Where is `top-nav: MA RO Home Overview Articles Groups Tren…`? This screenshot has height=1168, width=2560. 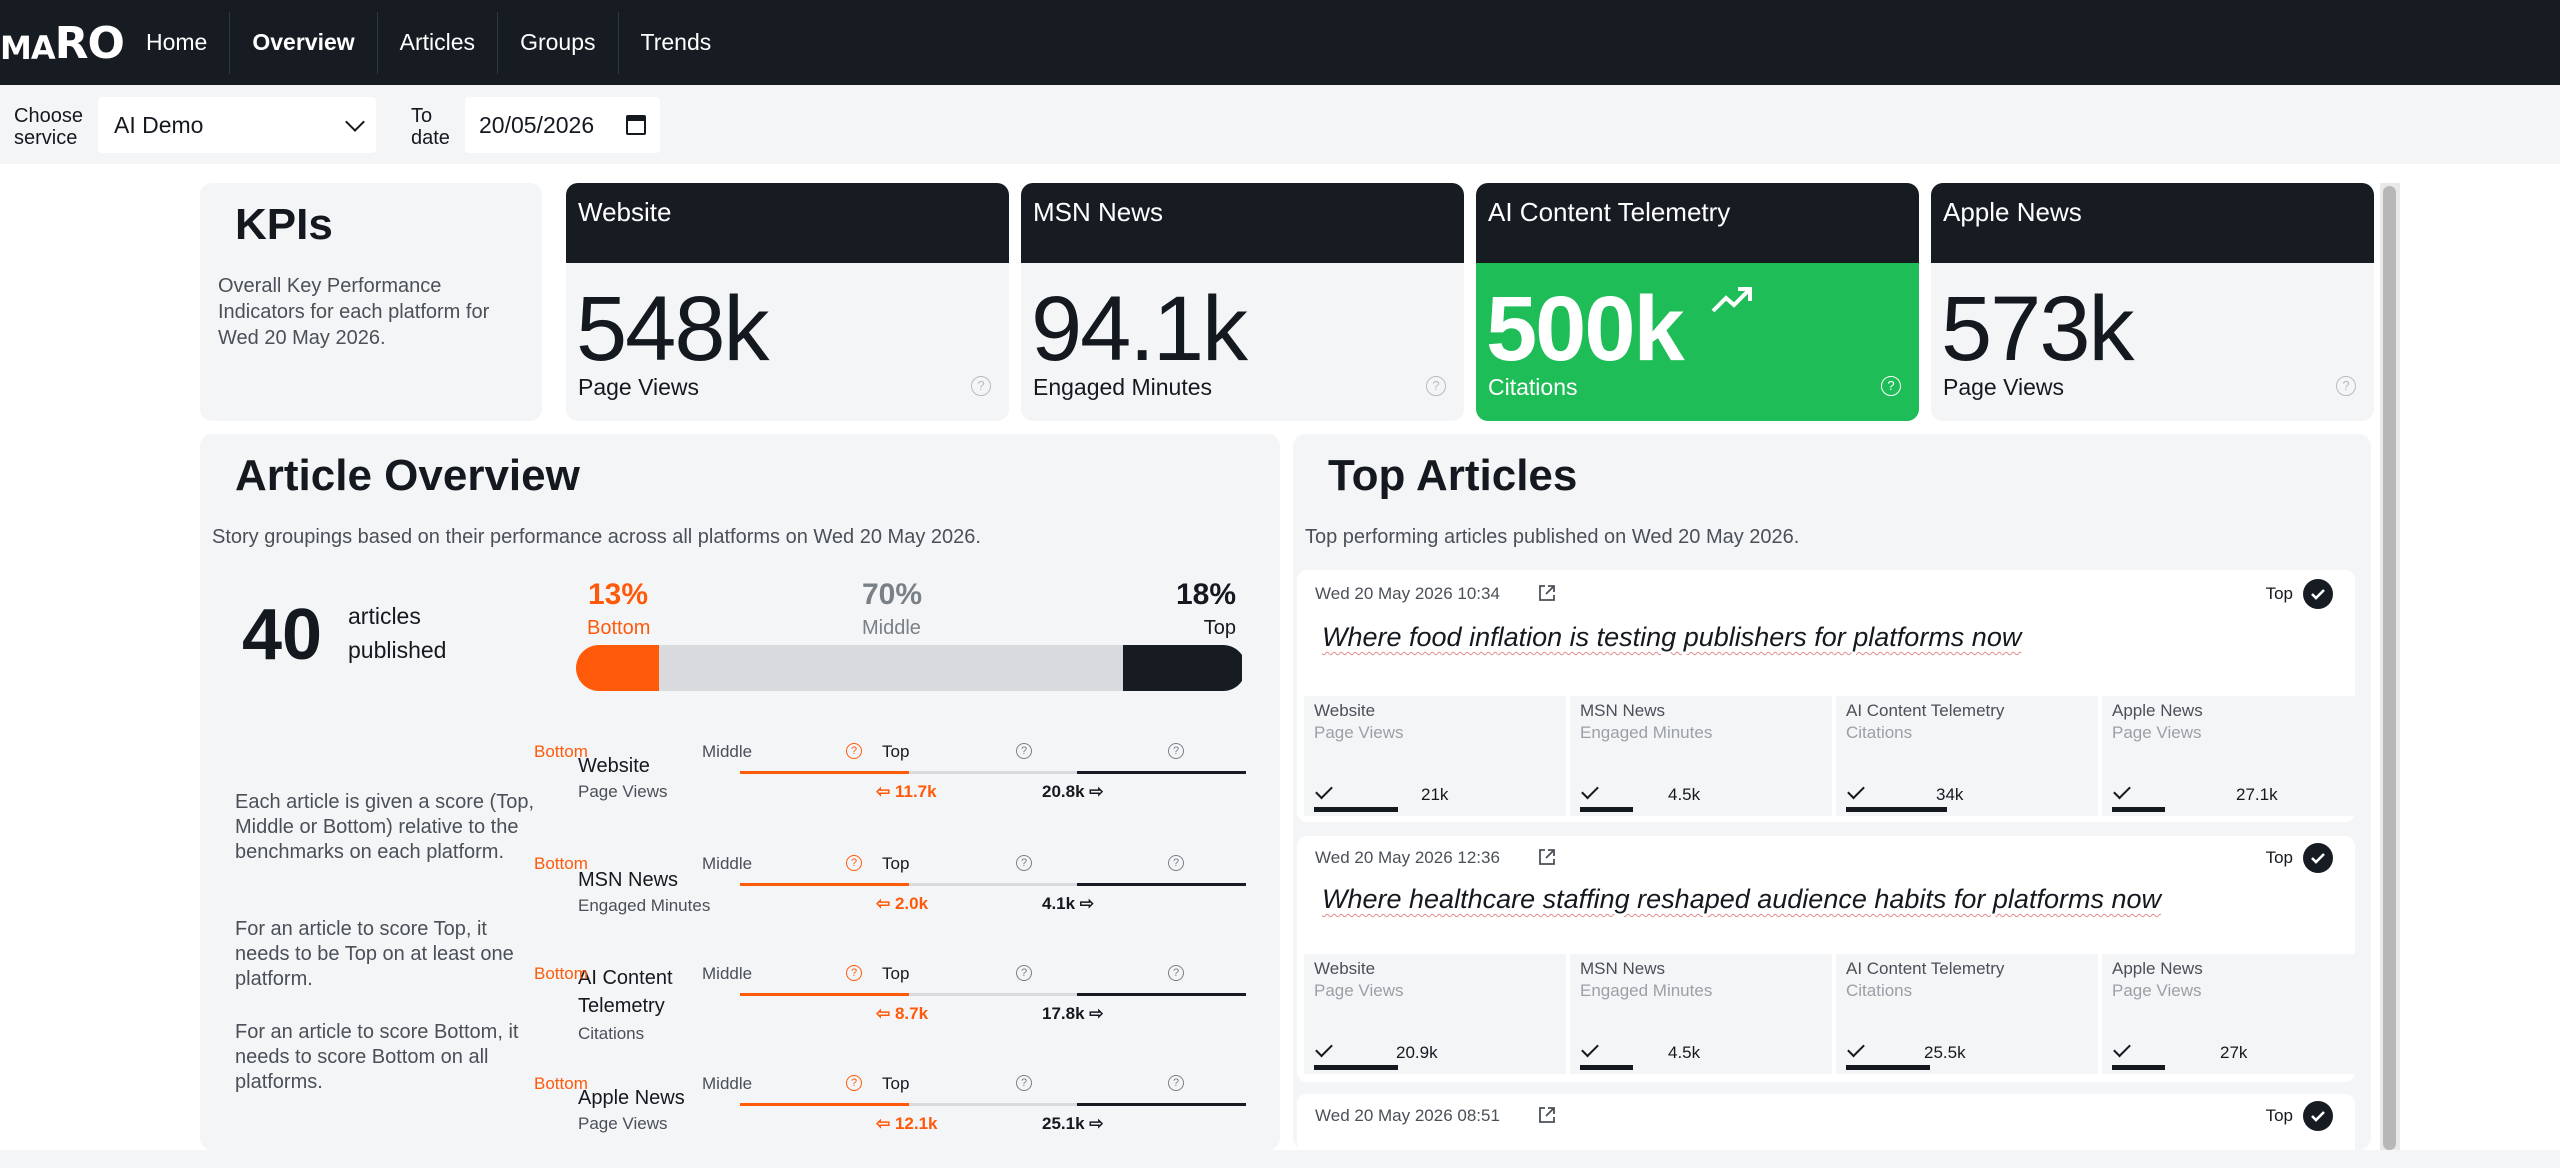
top-nav: MA RO Home Overview Articles Groups Tren… is located at coordinates (1280, 42).